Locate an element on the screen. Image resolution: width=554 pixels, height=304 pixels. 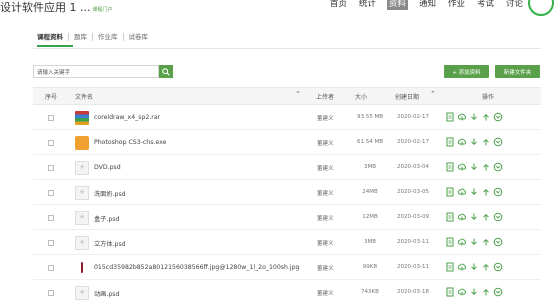
file-name: 立方体.psd is located at coordinates (110, 243).